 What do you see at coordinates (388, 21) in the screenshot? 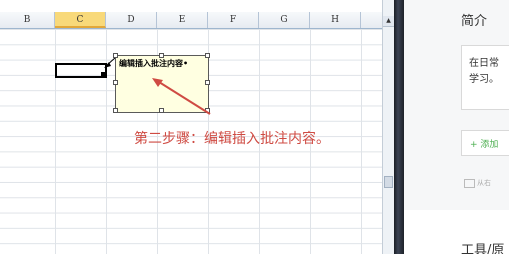
I see `chevron-up-icon: ▲` at bounding box center [388, 21].